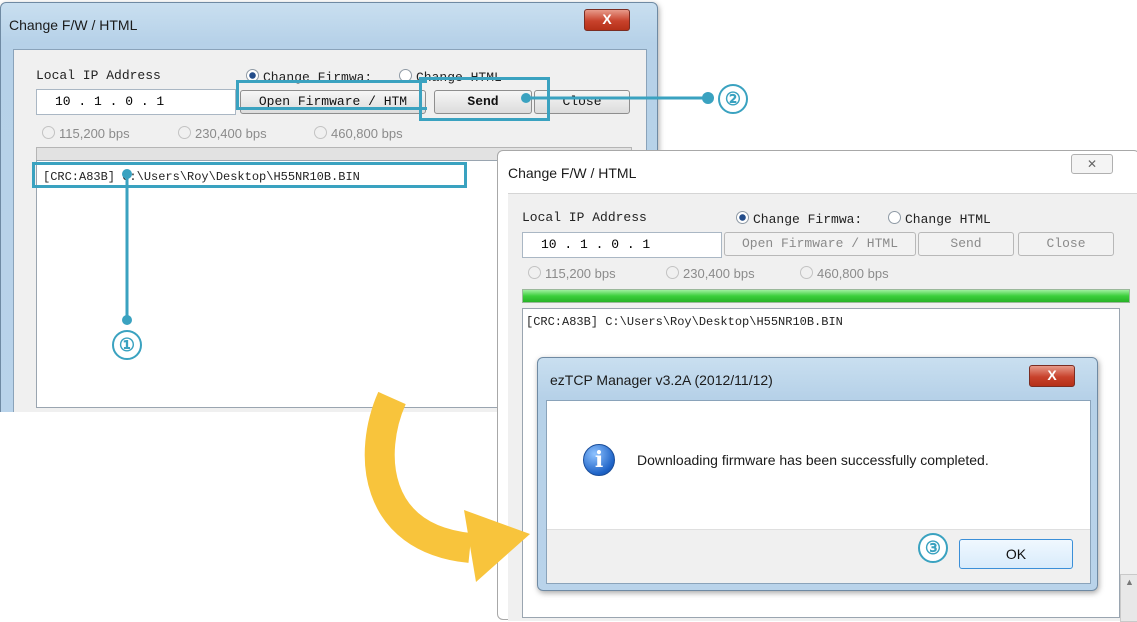  Describe the element at coordinates (127, 345) in the screenshot. I see `callout-1: ①` at that location.